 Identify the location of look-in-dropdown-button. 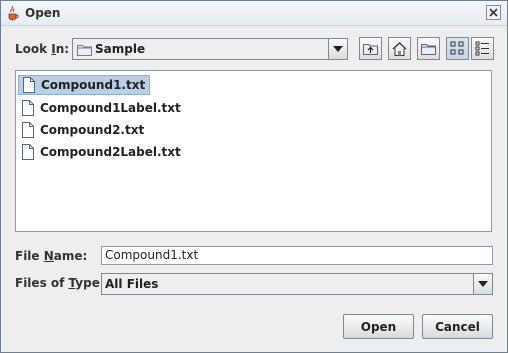
(337, 49).